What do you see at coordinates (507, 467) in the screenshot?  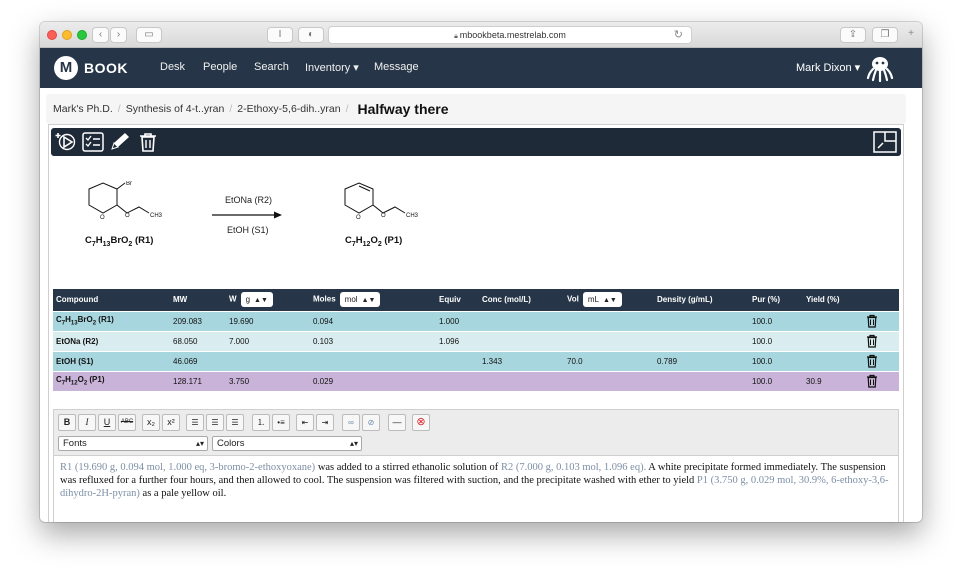 I see `reference-r2: R2` at bounding box center [507, 467].